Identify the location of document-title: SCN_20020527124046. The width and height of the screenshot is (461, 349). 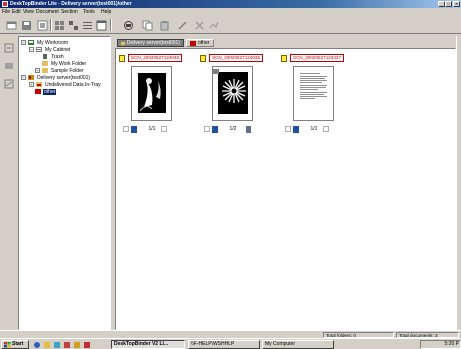
(152, 58).